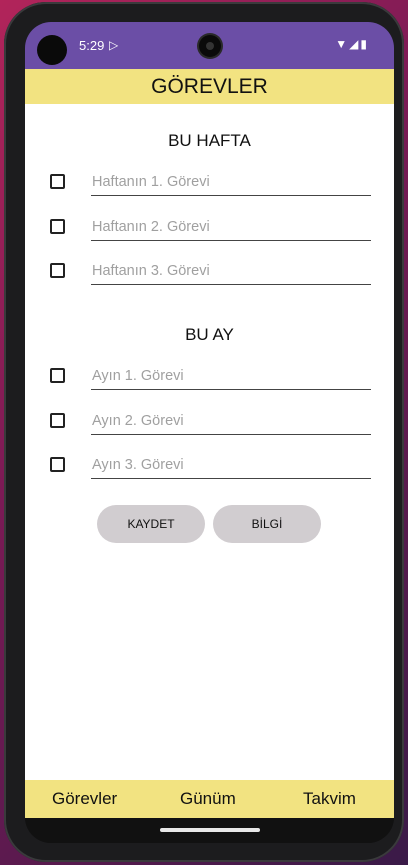  I want to click on weekly-task-2-checkbox, so click(57, 226).